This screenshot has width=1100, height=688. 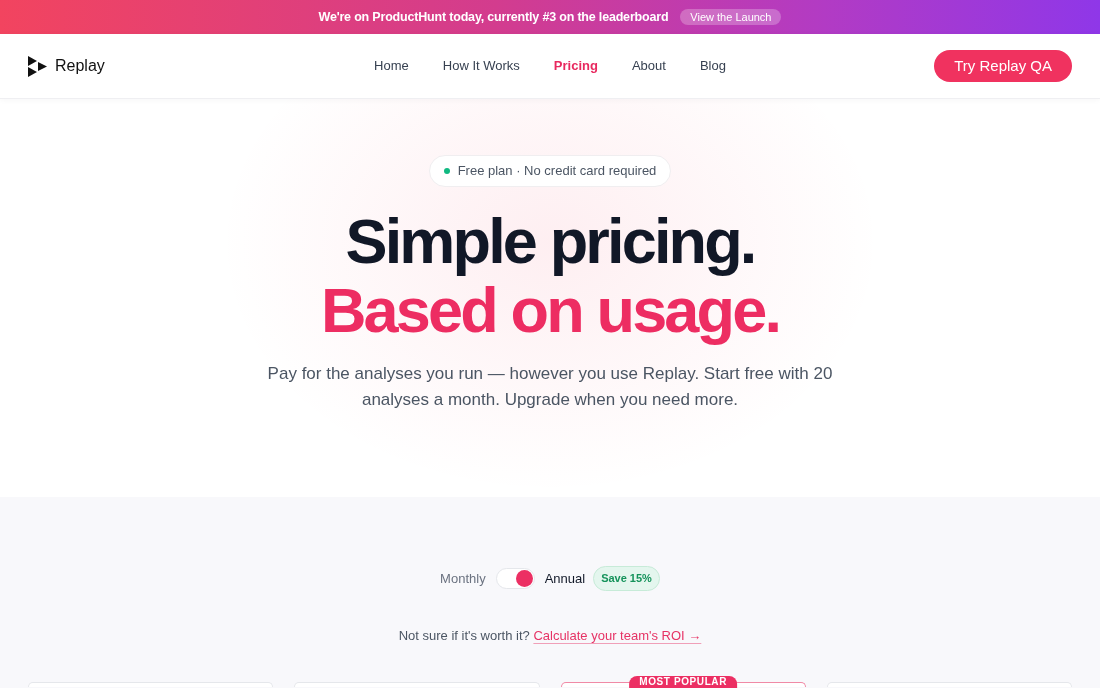 I want to click on nav-link: Home, so click(x=391, y=66).